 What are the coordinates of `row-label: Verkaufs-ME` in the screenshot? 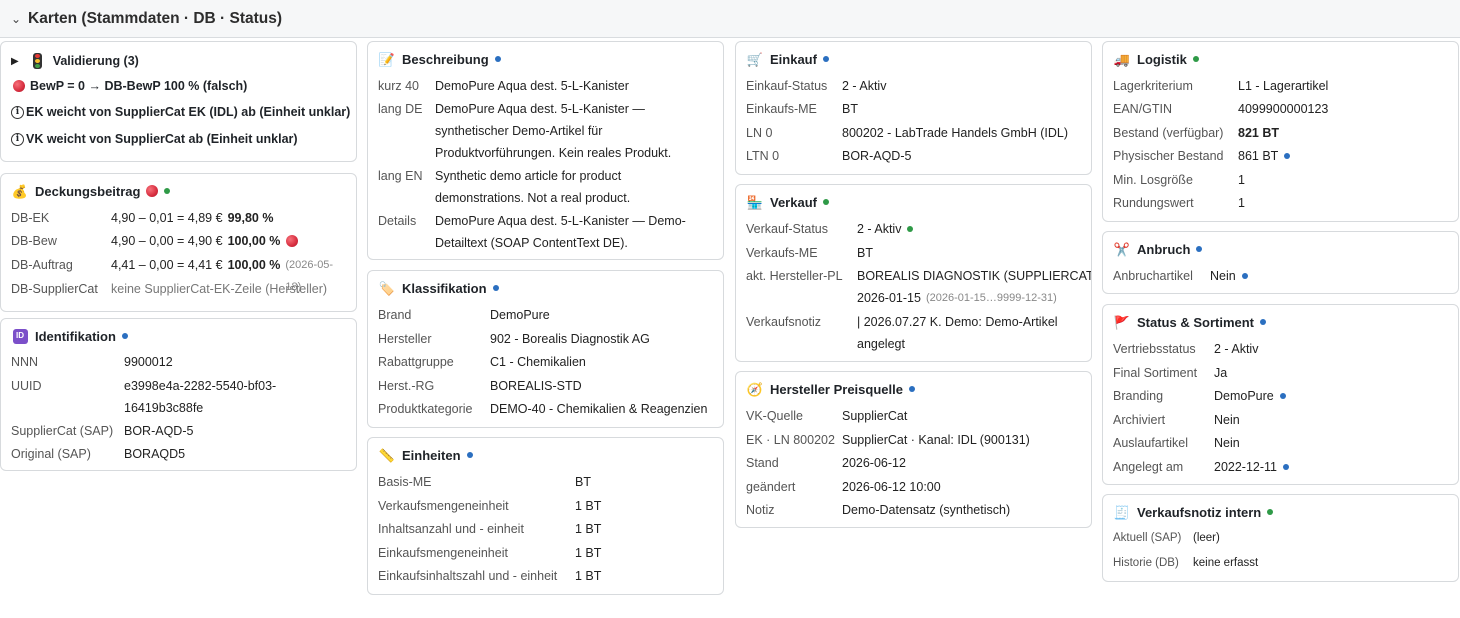 It's located at (782, 253).